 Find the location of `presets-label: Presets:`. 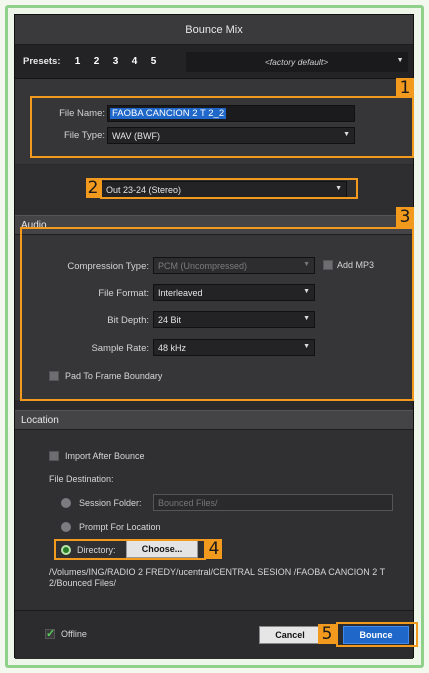

presets-label: Presets: is located at coordinates (42, 61).